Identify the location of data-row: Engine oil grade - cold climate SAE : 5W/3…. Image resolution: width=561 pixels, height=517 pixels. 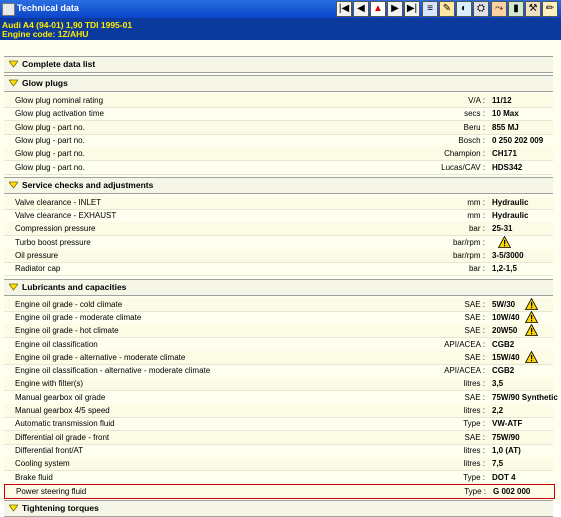
(278, 304).